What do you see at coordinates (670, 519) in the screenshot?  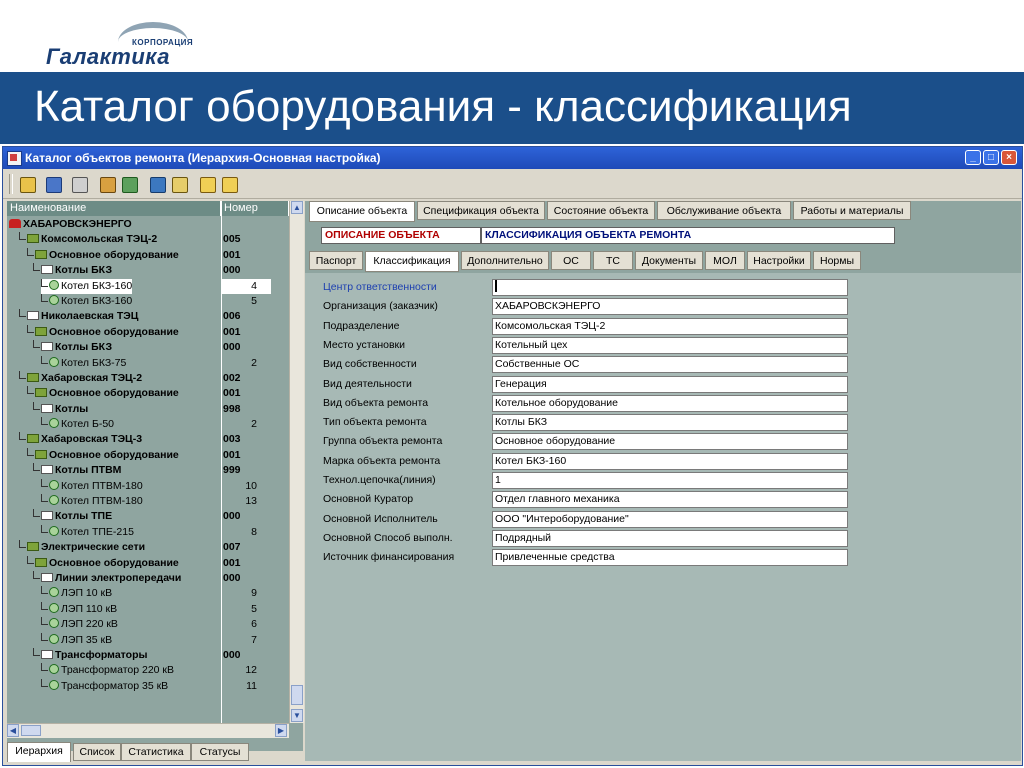 I see `form-field-input: ООО "Интероборудование"` at bounding box center [670, 519].